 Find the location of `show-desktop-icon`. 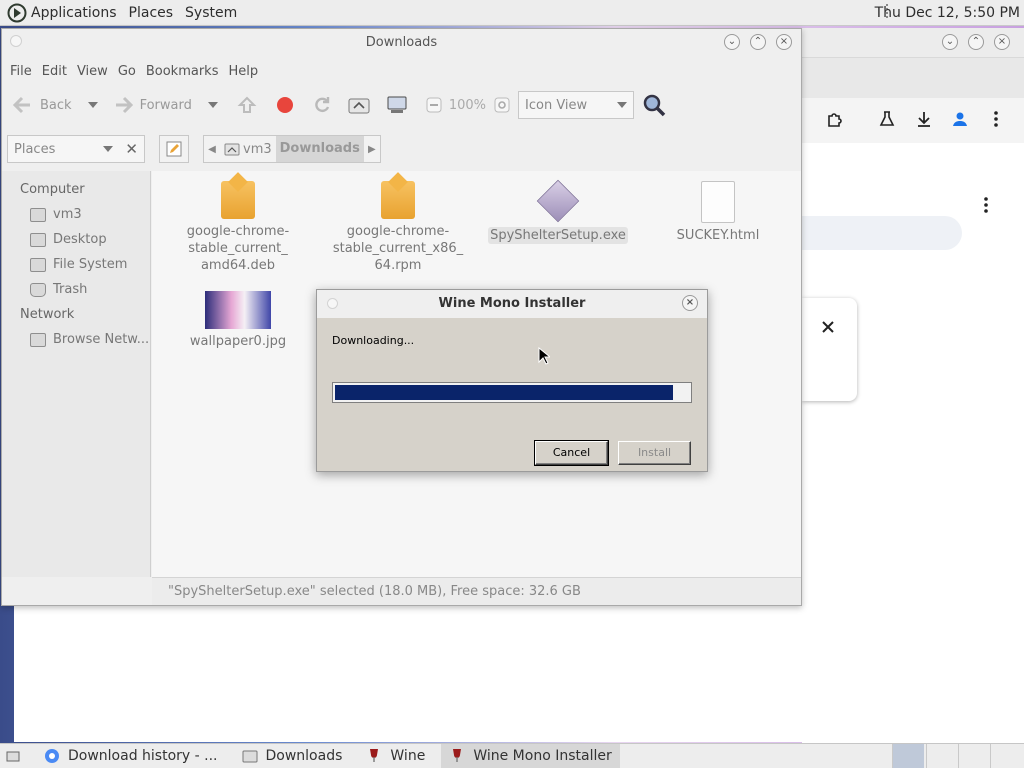

show-desktop-icon is located at coordinates (13, 756).